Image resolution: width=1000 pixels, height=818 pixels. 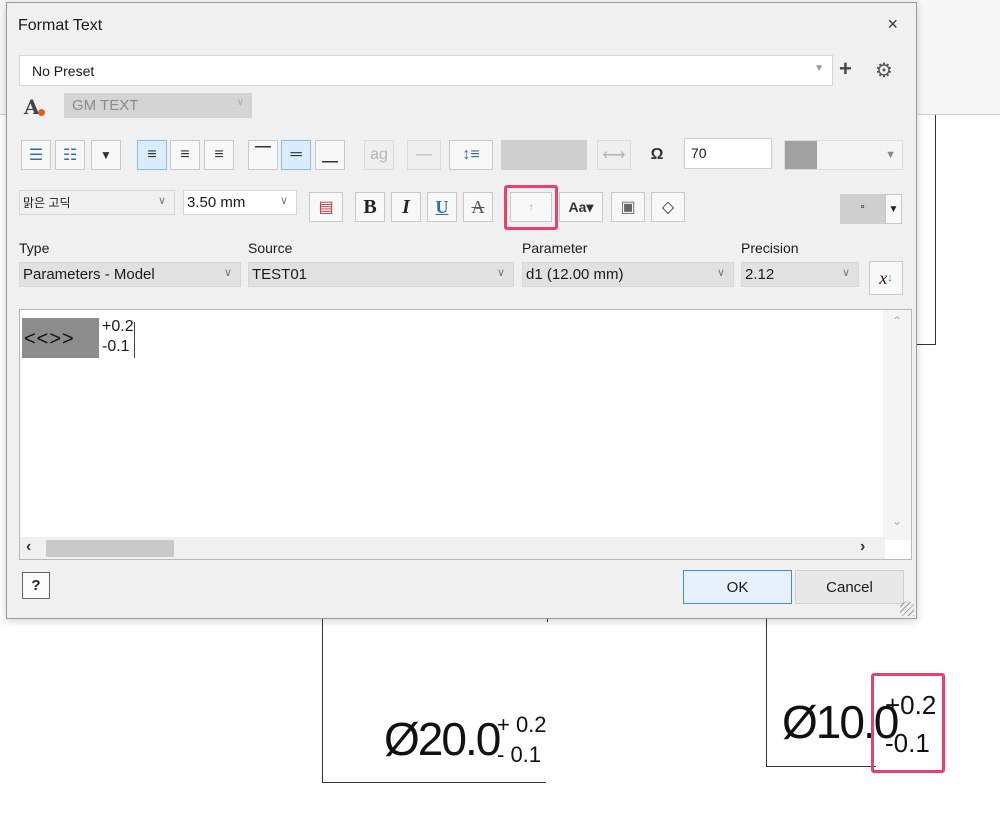 I want to click on text-baseline-button: ag, so click(x=379, y=155).